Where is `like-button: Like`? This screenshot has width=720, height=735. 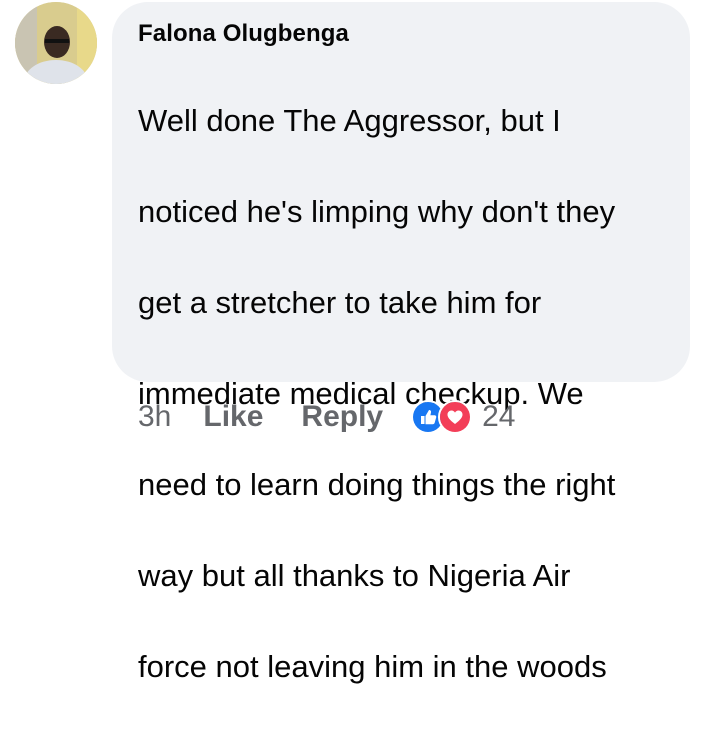
like-button: Like is located at coordinates (233, 417).